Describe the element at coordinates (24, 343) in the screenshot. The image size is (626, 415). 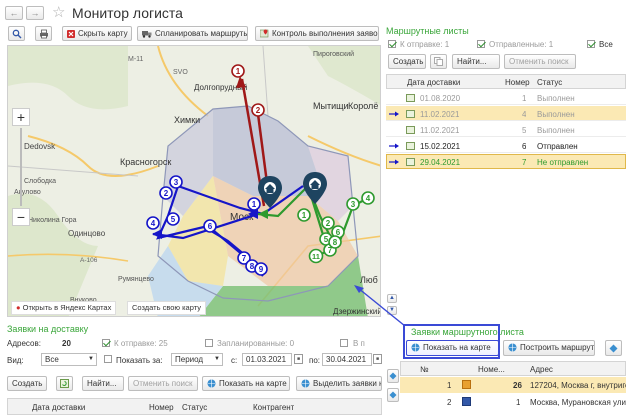
I see `addresses-label: Адресов:` at that location.